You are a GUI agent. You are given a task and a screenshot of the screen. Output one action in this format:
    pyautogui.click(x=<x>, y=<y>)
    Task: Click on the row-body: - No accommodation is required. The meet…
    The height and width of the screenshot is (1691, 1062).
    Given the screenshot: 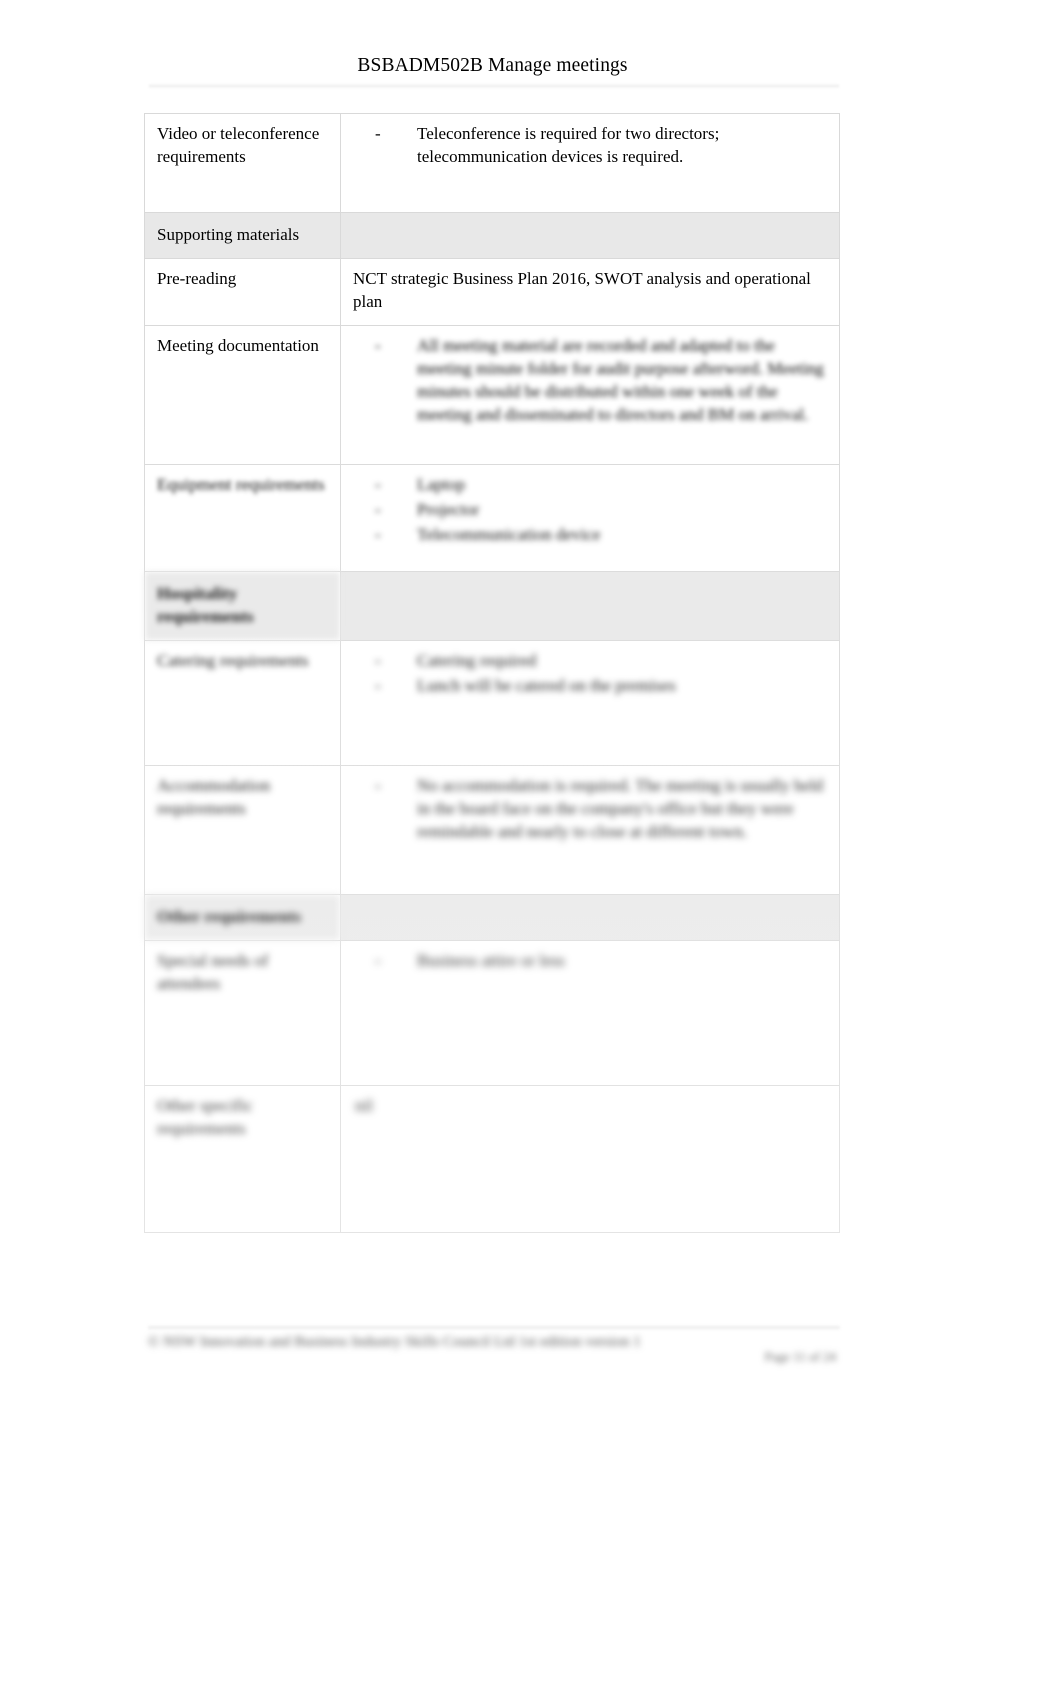 What is the action you would take?
    pyautogui.click(x=590, y=829)
    